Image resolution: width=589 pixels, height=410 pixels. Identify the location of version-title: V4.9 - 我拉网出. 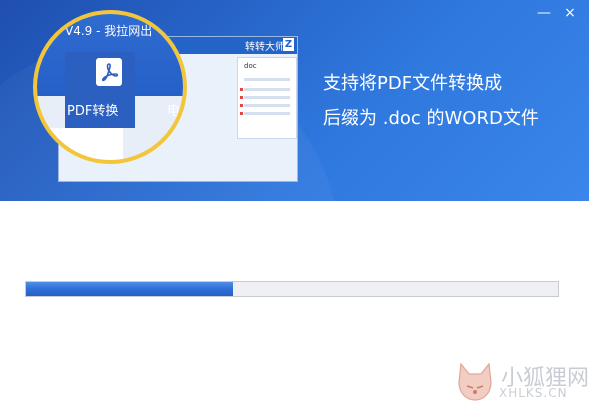
(109, 31).